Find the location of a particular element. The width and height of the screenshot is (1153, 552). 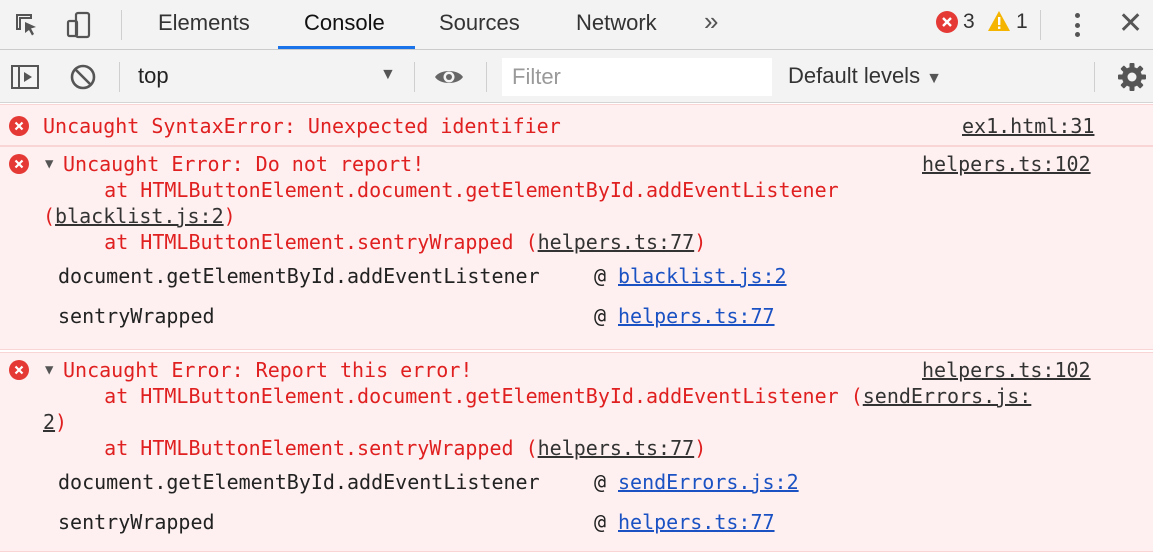

inspect-element-icon is located at coordinates (27, 25).